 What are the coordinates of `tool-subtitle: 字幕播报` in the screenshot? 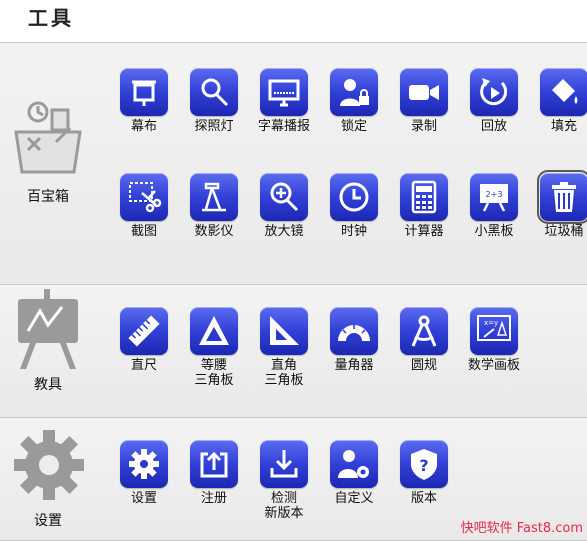 It's located at (284, 101).